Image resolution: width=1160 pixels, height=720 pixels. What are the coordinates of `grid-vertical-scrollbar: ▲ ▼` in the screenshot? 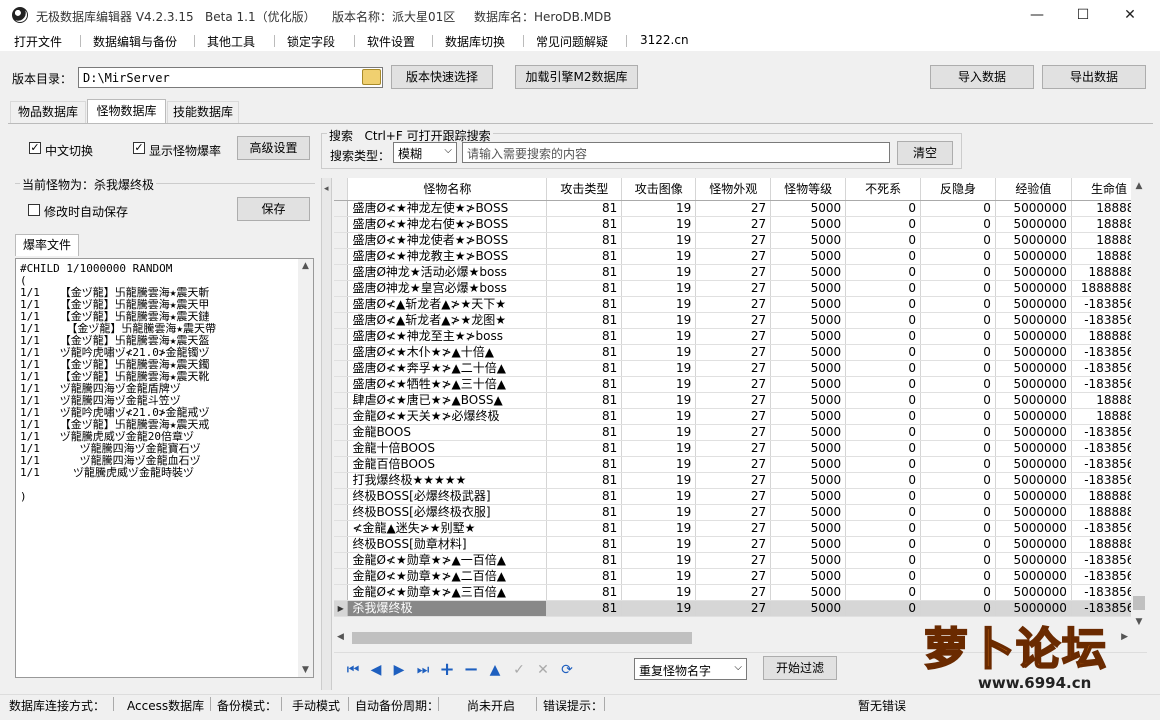 It's located at (1139, 403).